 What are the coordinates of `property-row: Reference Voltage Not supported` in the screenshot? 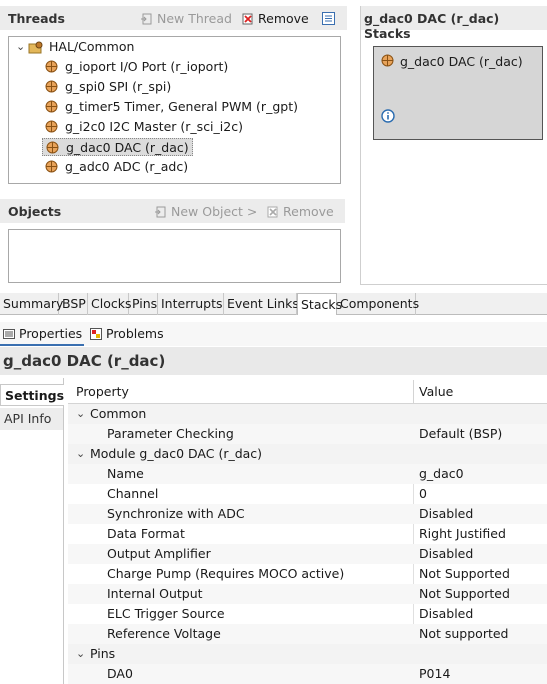 It's located at (307, 634).